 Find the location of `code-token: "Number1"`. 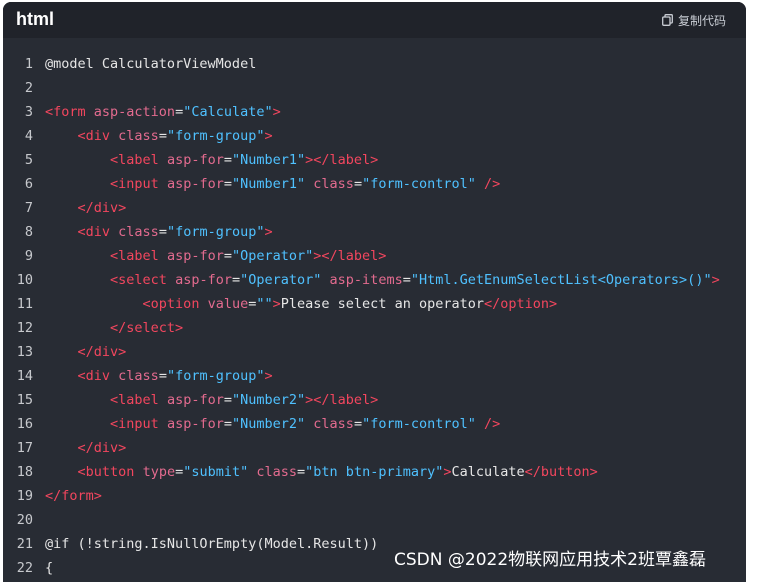

code-token: "Number1" is located at coordinates (269, 184).